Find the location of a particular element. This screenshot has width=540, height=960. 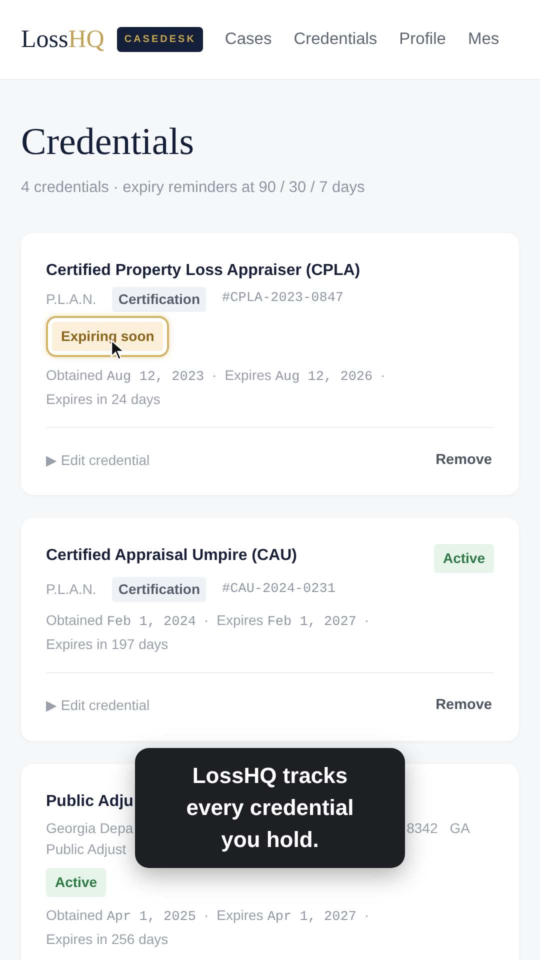

credential-title: Certified Property Loss Appraiser (CPLA) is located at coordinates (203, 271).